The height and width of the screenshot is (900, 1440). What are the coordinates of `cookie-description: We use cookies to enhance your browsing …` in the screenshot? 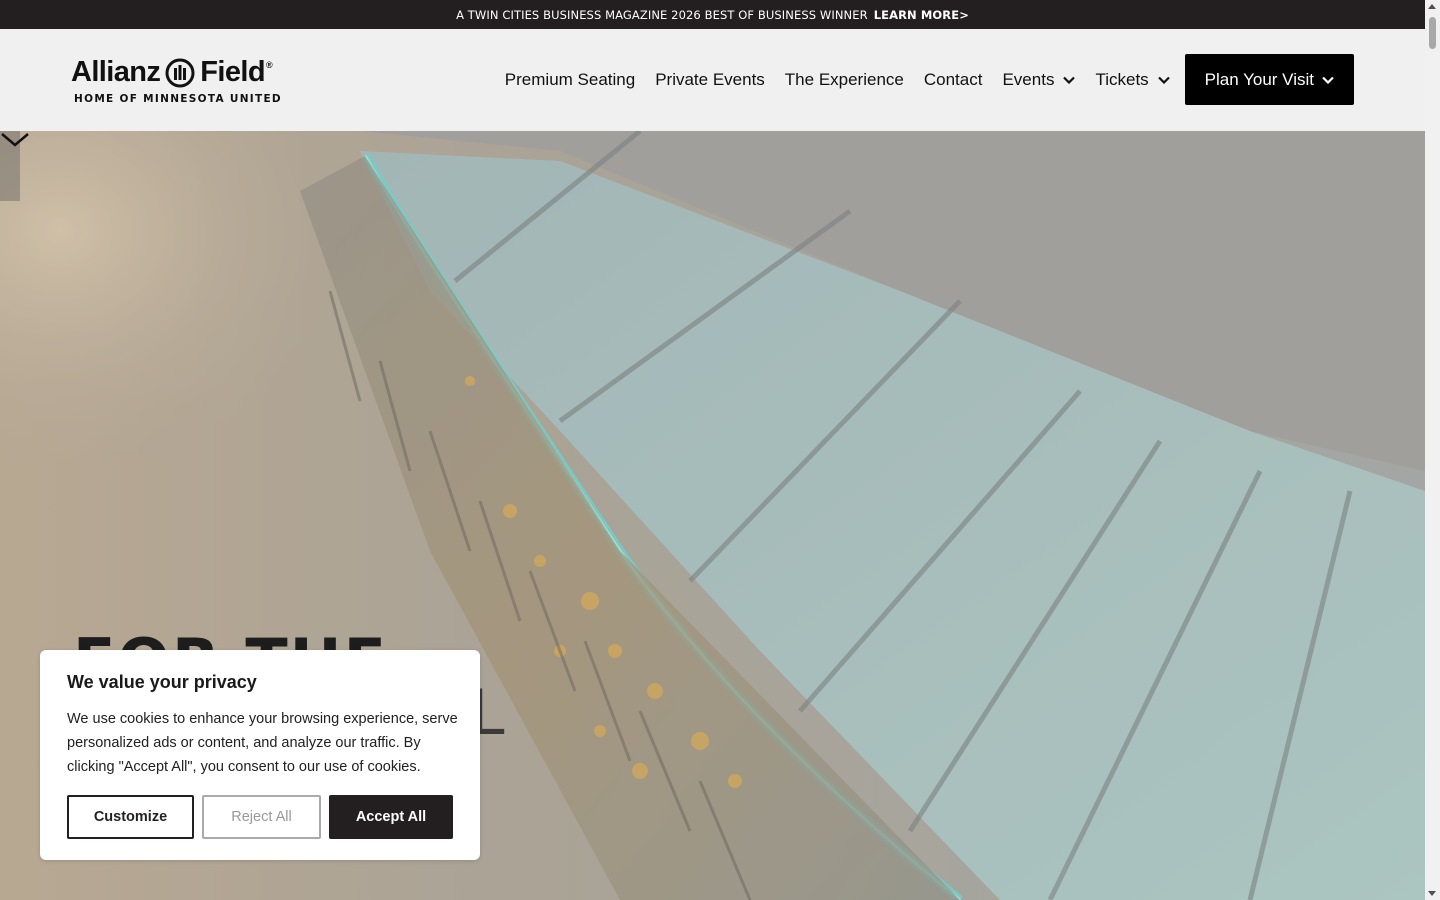 It's located at (262, 743).